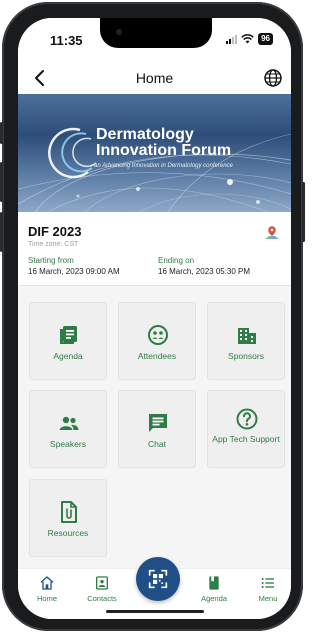  Describe the element at coordinates (145, 134) in the screenshot. I see `banner-title-line1: Dermatology` at that location.